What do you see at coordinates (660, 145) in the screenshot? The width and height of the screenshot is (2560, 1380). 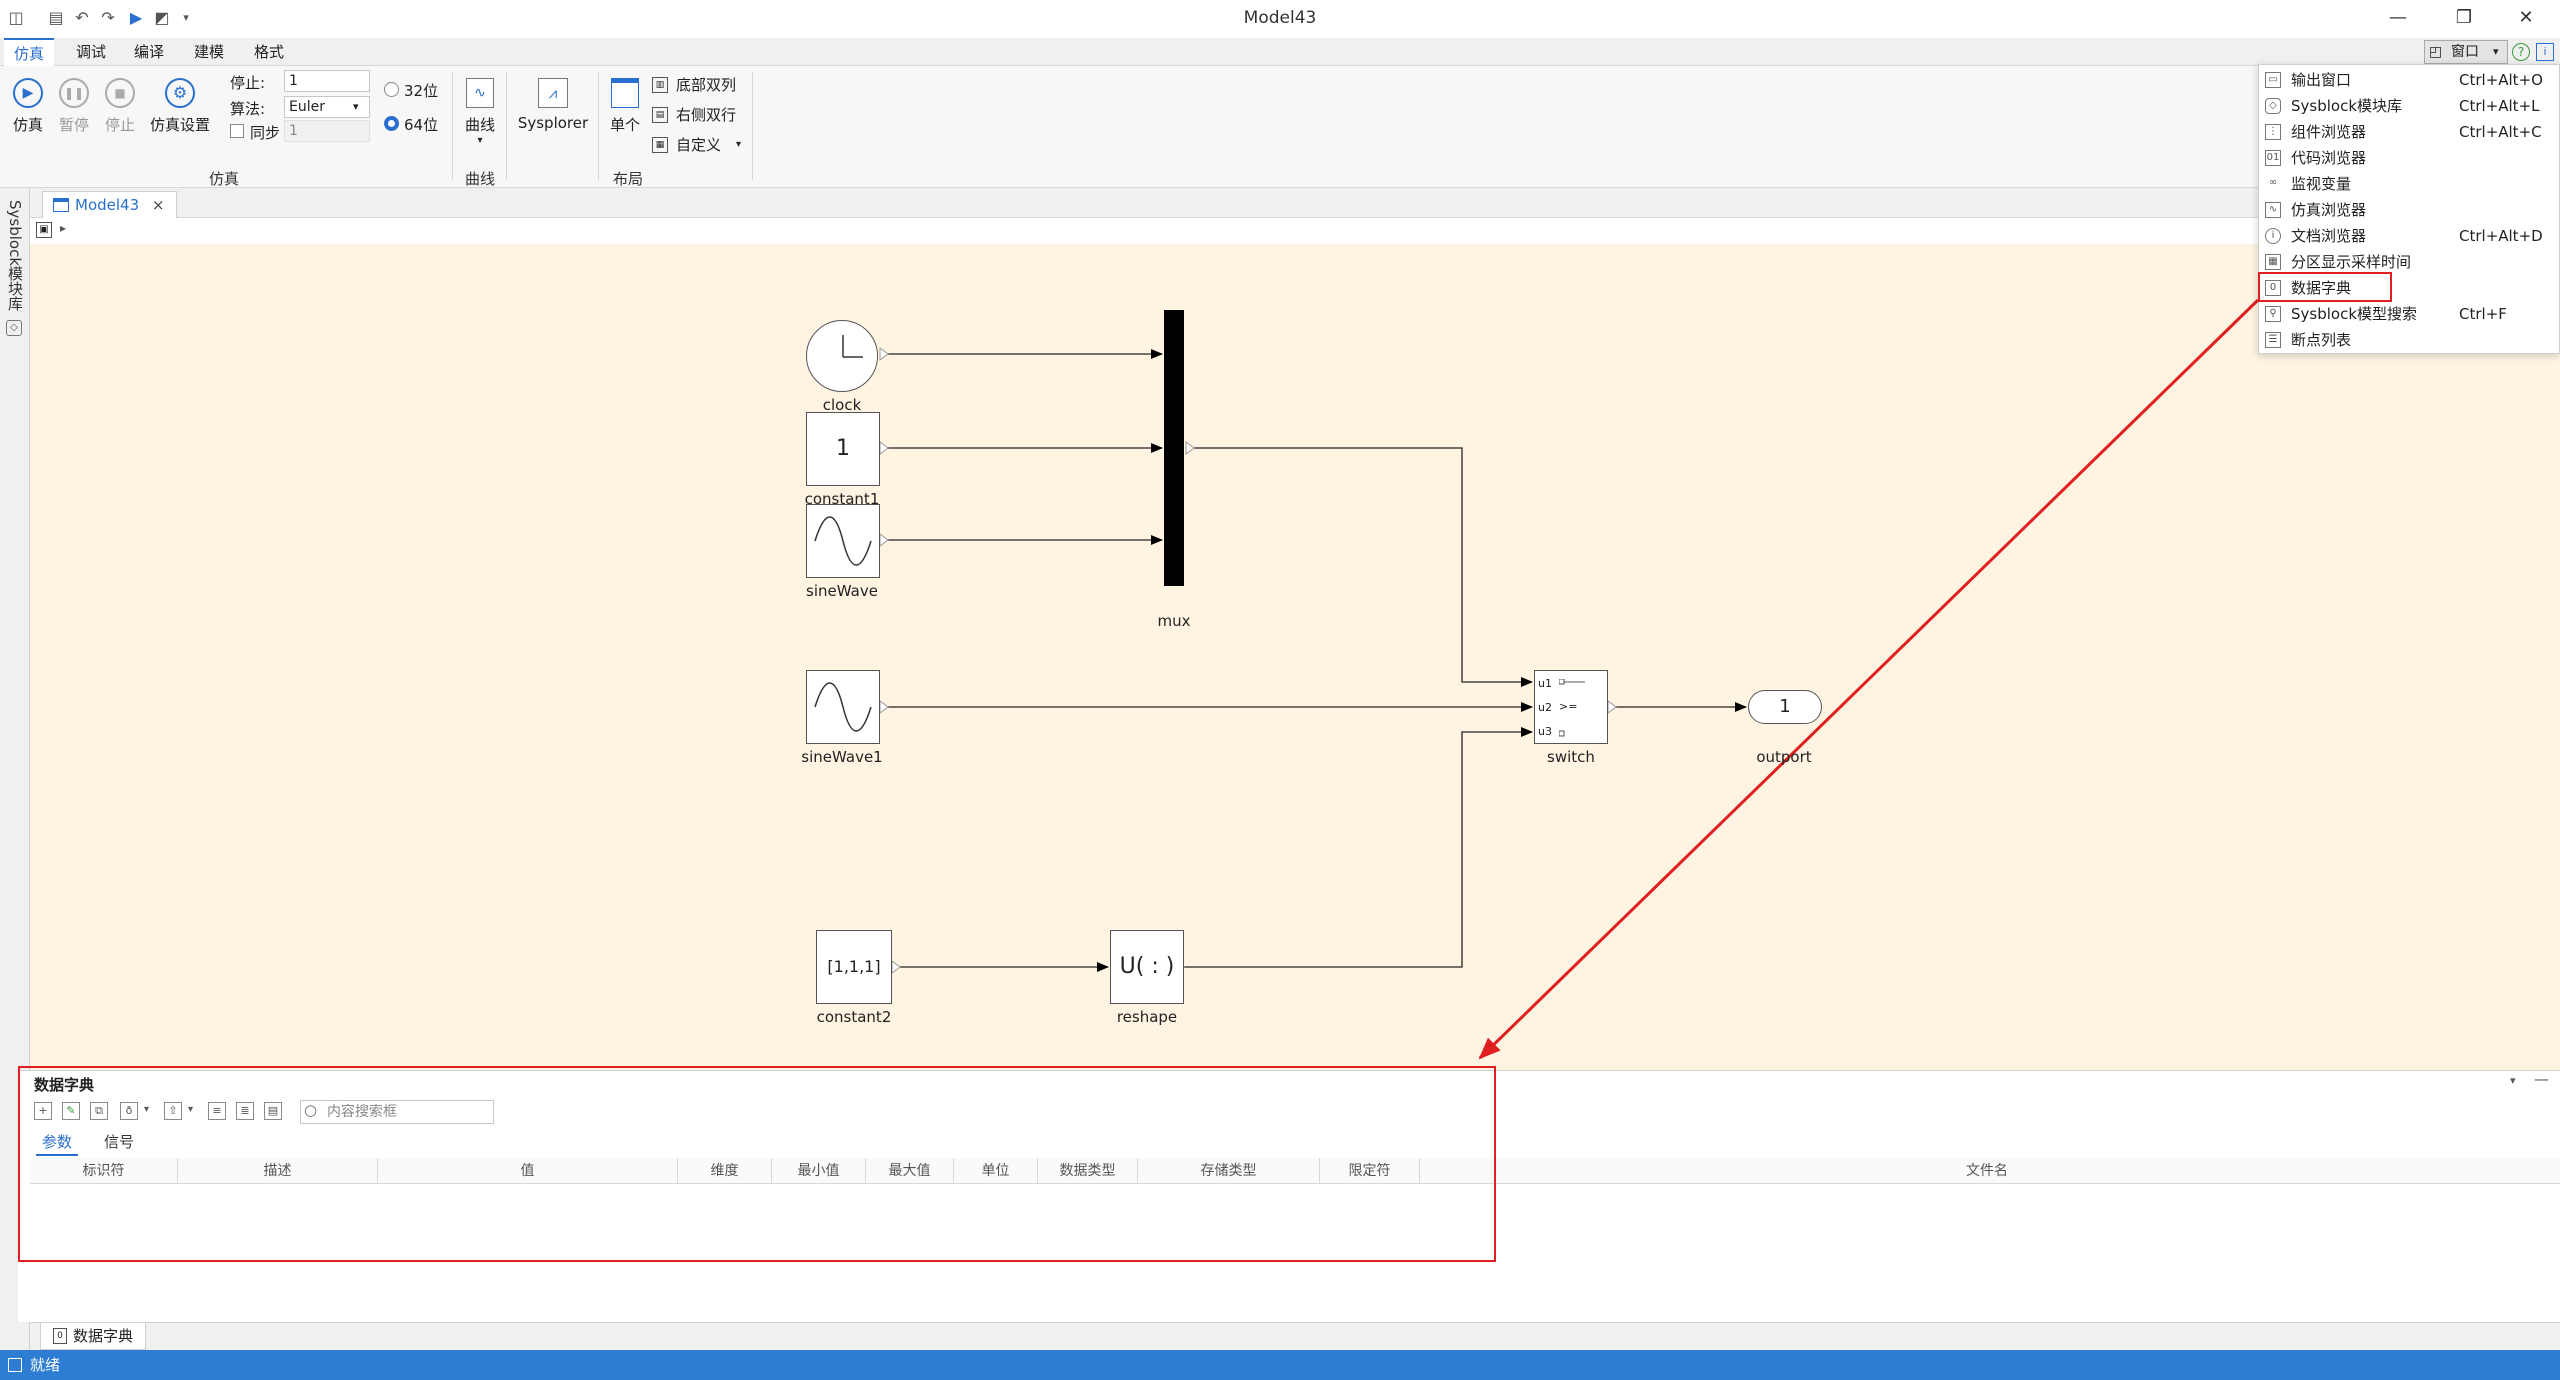 I see `layout-icon: ▦` at bounding box center [660, 145].